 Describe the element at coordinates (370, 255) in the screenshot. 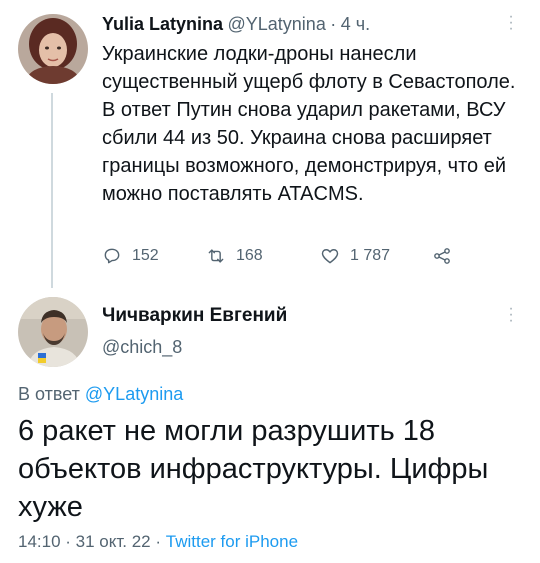

I see `like-count: 1 787` at that location.